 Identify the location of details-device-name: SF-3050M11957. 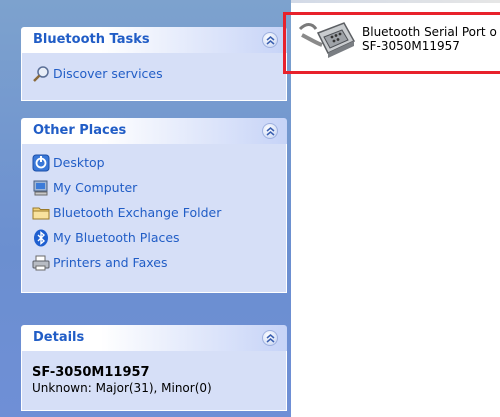
(91, 372).